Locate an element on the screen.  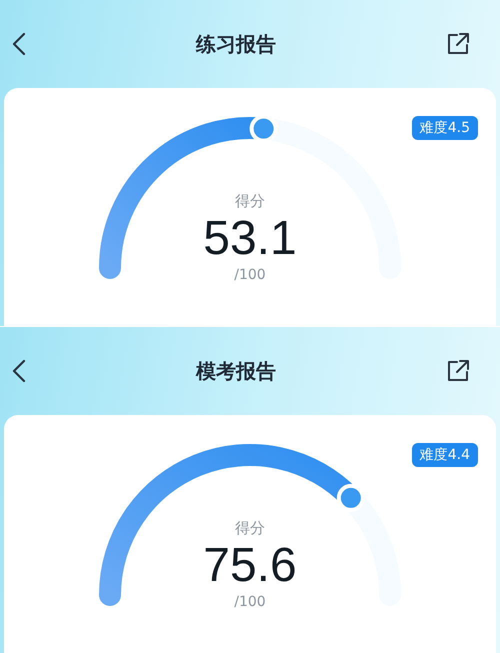
difficulty-badge: 难度4.5 is located at coordinates (445, 128).